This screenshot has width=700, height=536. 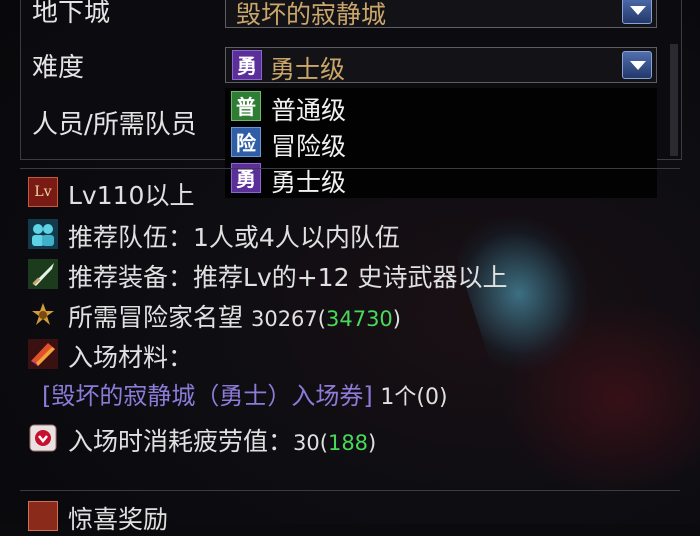 What do you see at coordinates (359, 319) in the screenshot?
I see `fame-current: 34730` at bounding box center [359, 319].